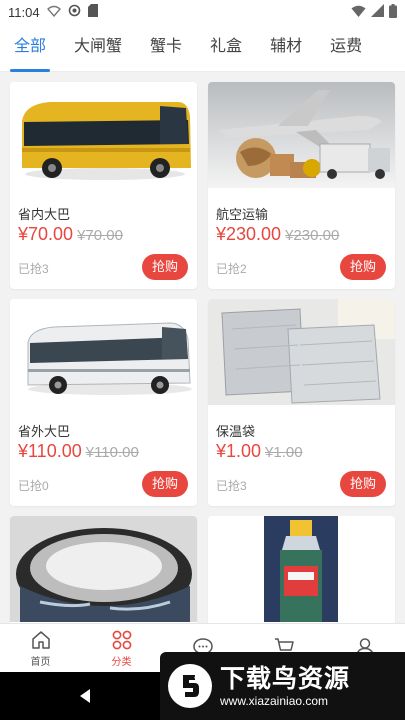 This screenshot has width=405, height=720. I want to click on status-time: 11:04, so click(24, 12).